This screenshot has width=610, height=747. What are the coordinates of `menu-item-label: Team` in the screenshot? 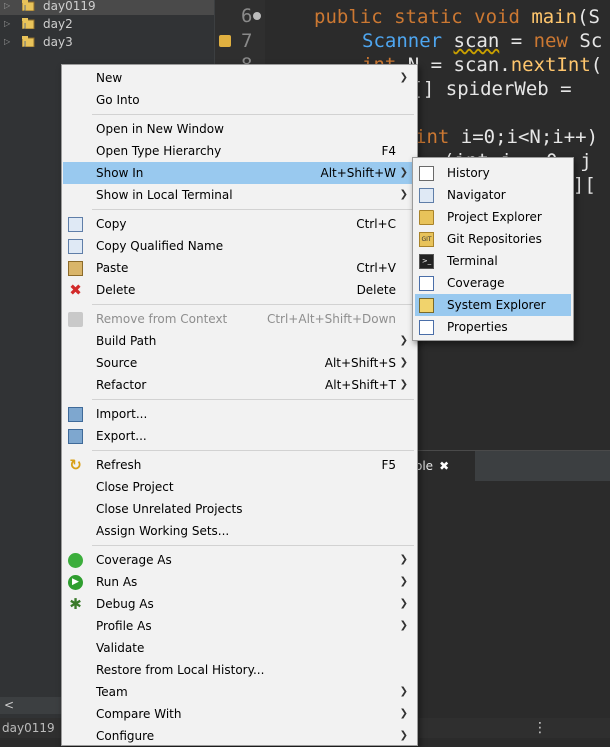 It's located at (112, 692).